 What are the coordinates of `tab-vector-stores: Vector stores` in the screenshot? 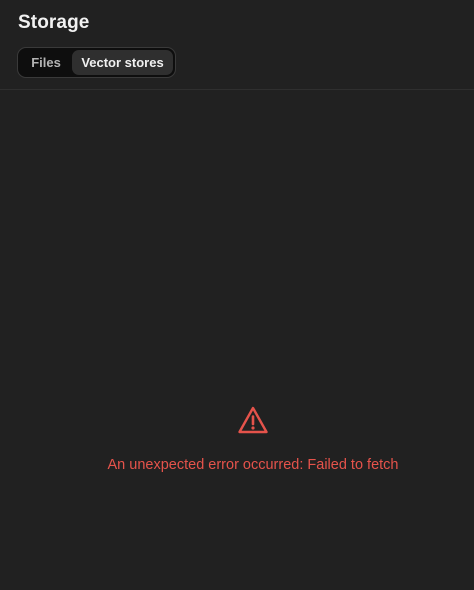 It's located at (122, 62).